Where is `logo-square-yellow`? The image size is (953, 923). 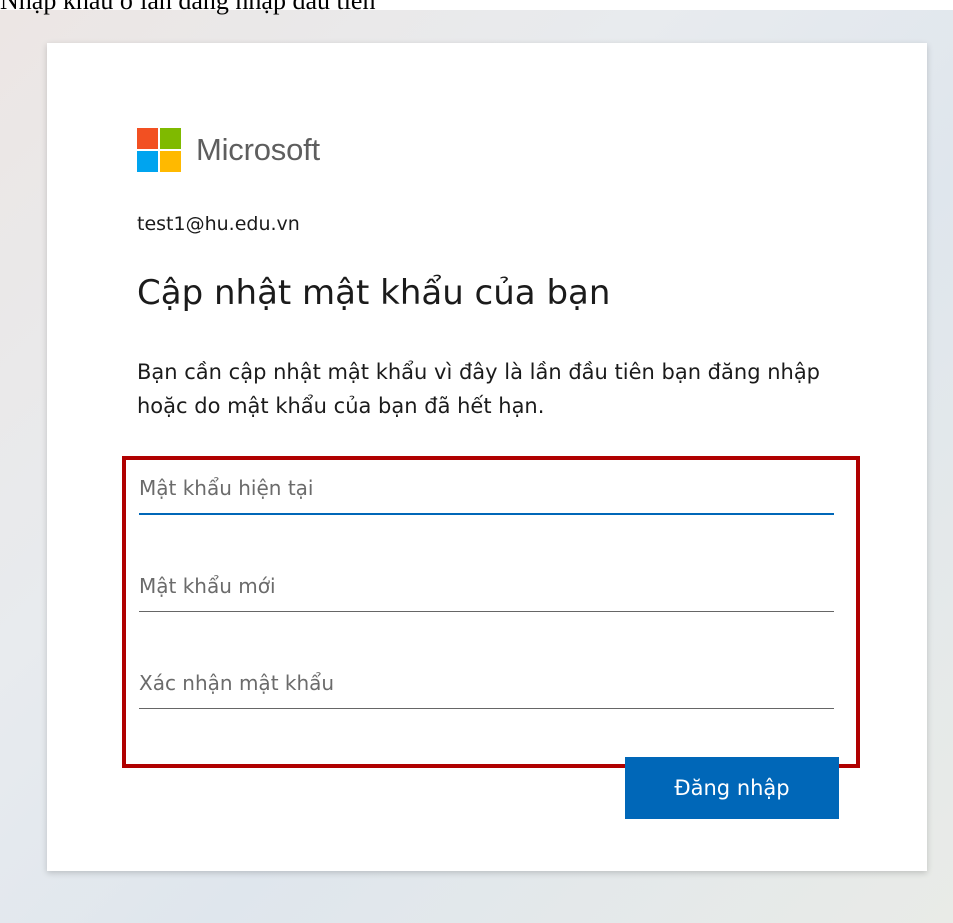
logo-square-yellow is located at coordinates (170, 161).